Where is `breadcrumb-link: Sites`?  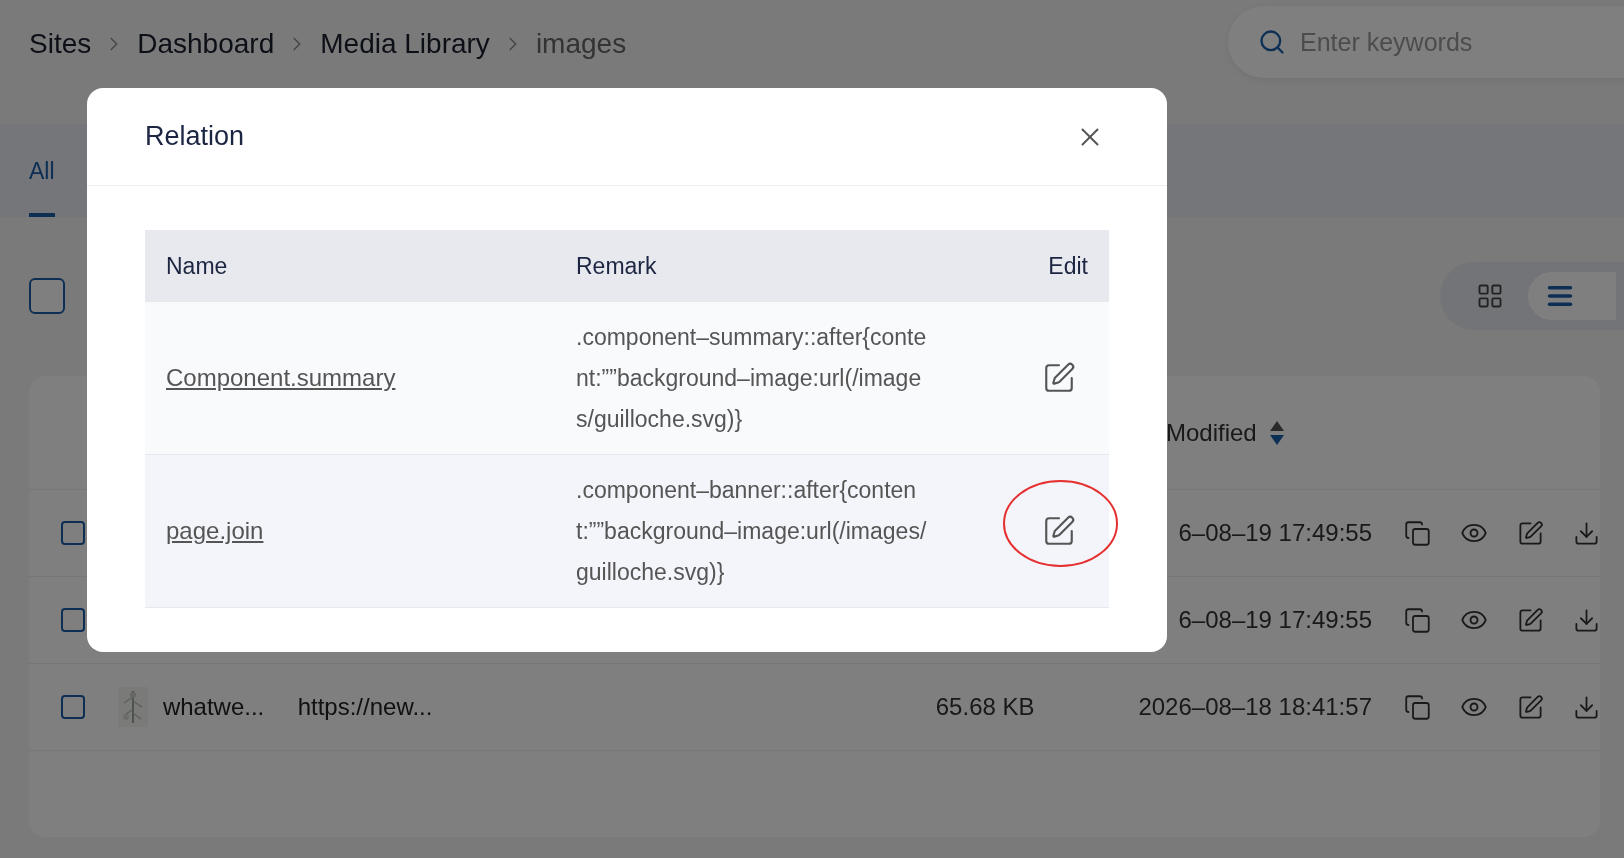
breadcrumb-link: Sites is located at coordinates (60, 44).